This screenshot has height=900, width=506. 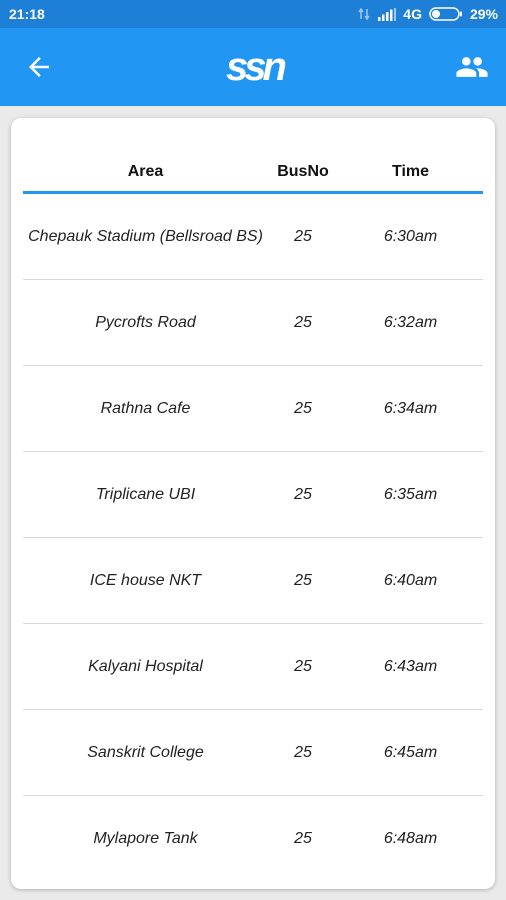 I want to click on table-row: ICE house NKT 25 6:40am, so click(x=253, y=581).